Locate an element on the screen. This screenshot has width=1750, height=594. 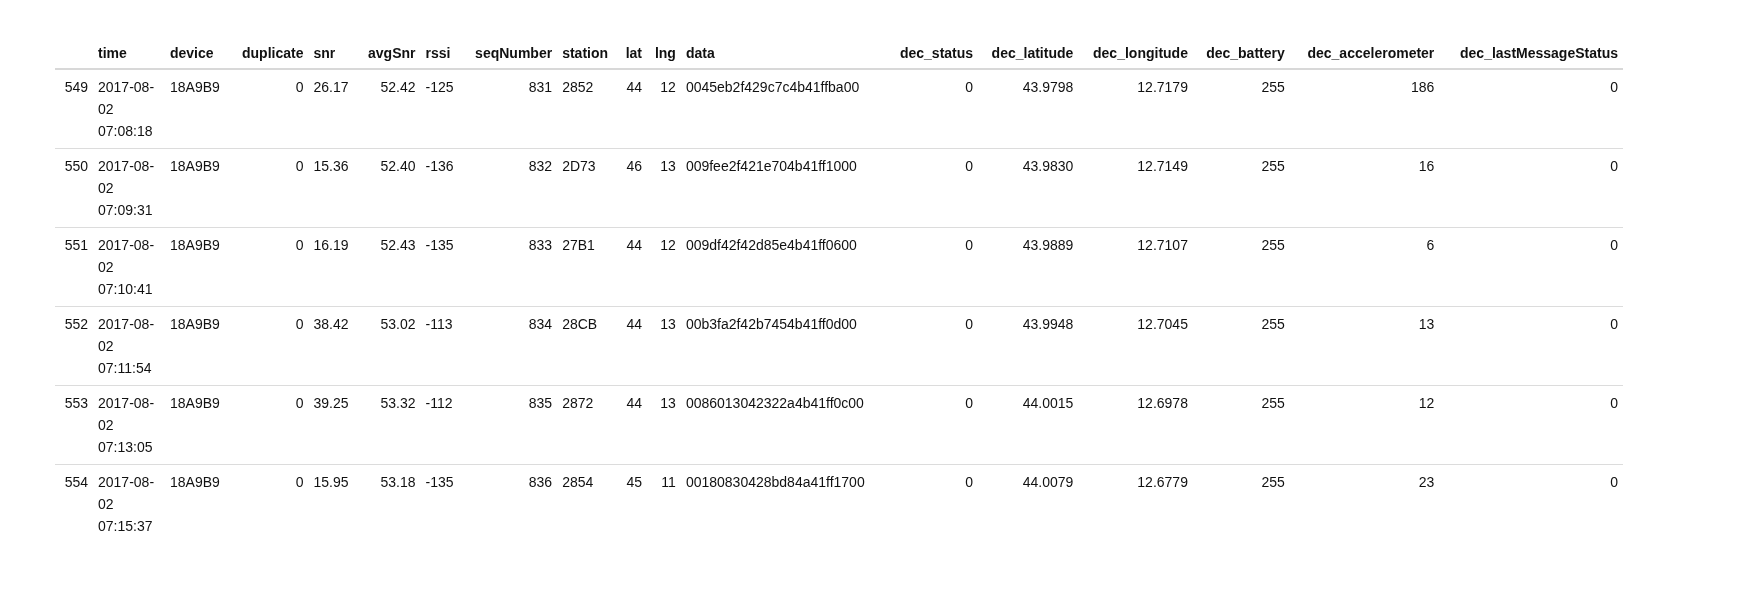
column-header: duplicate is located at coordinates (269, 52).